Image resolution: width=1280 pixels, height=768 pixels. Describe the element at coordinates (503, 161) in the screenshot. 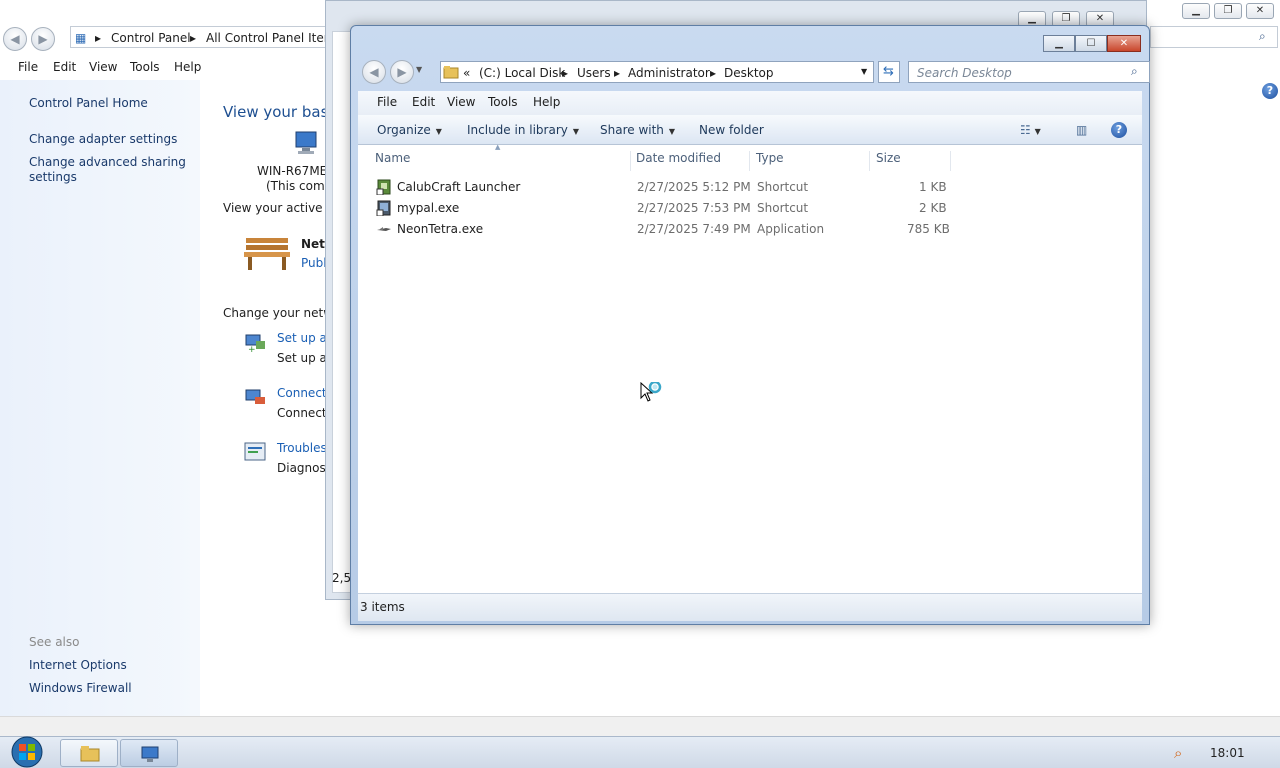

I see `column-header-name: Name` at that location.